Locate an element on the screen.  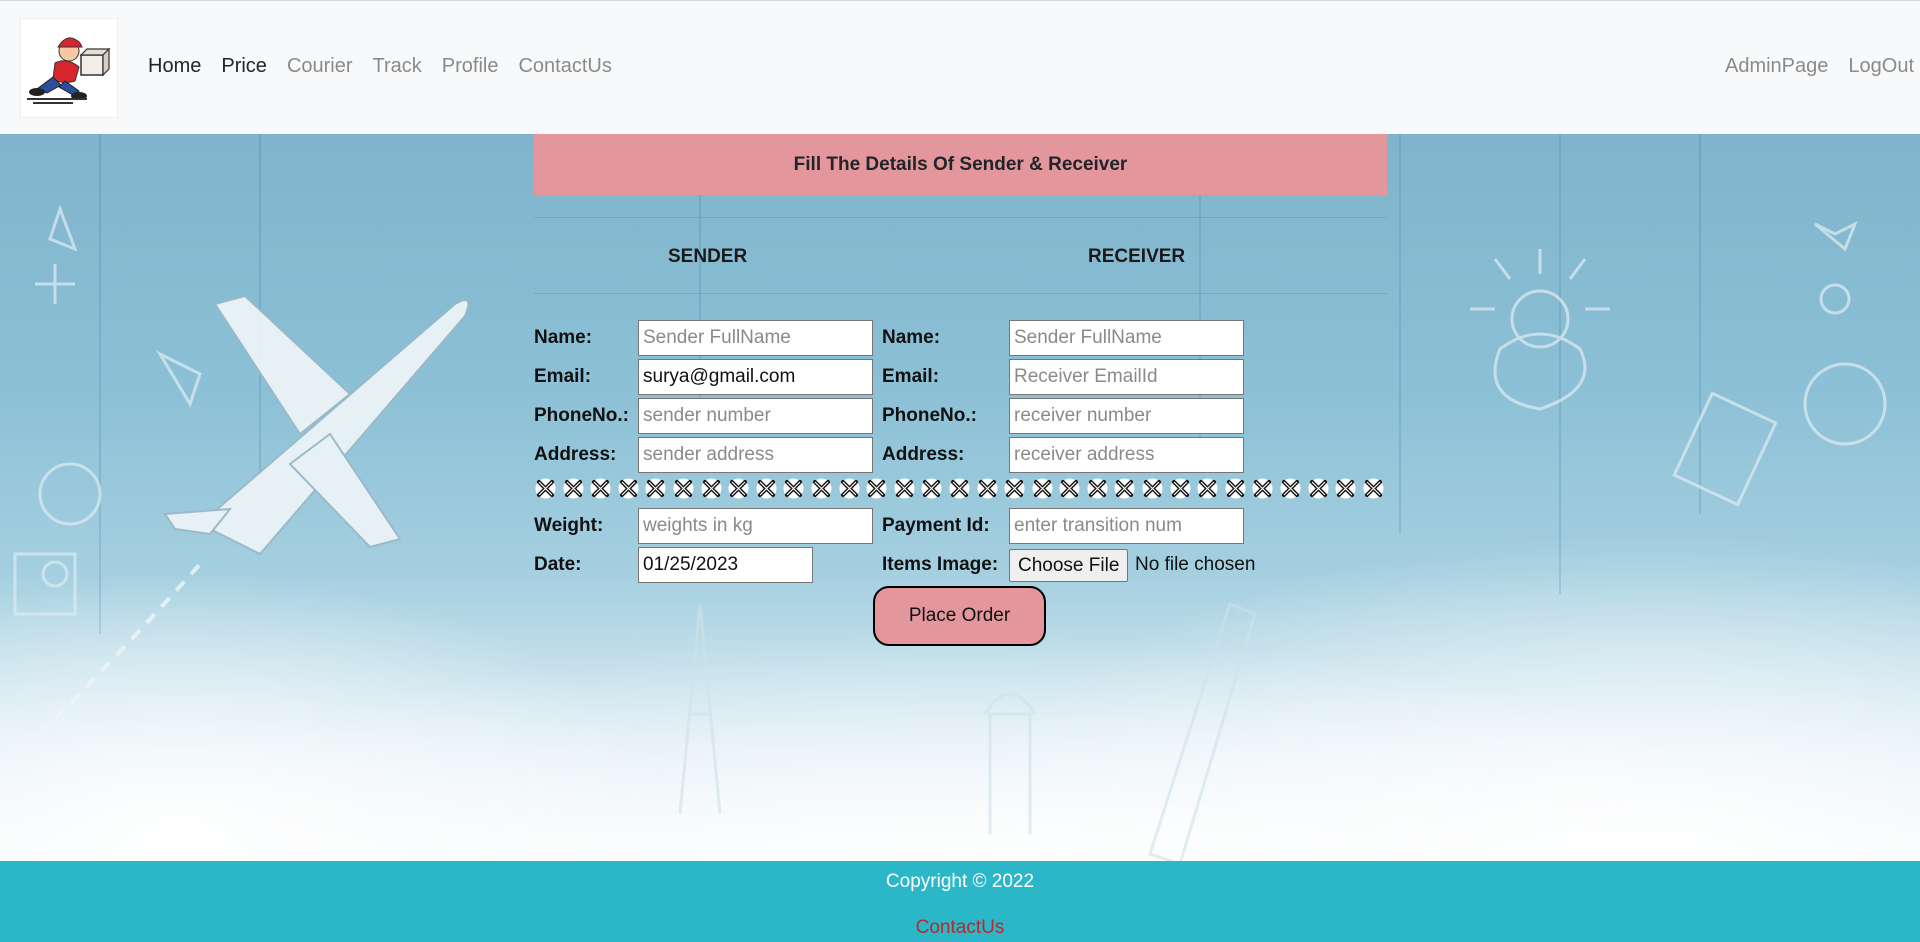
copyright-text: Copyright © 2022 is located at coordinates (960, 881).